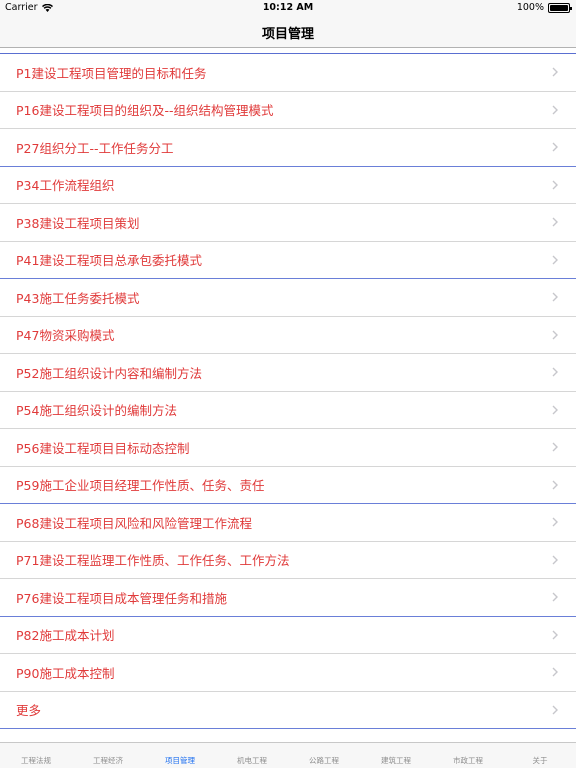 Image resolution: width=576 pixels, height=768 pixels. I want to click on list-item: P54施工组织设计的编制方法, so click(288, 410).